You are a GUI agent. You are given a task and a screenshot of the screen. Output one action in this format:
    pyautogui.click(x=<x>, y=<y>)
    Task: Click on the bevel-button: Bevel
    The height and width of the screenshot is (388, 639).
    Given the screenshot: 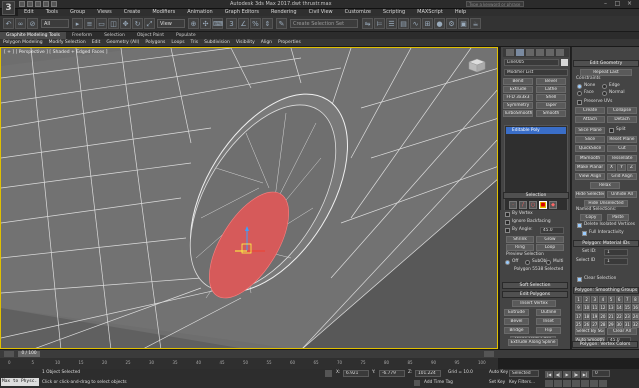 What is the action you would take?
    pyautogui.click(x=516, y=321)
    